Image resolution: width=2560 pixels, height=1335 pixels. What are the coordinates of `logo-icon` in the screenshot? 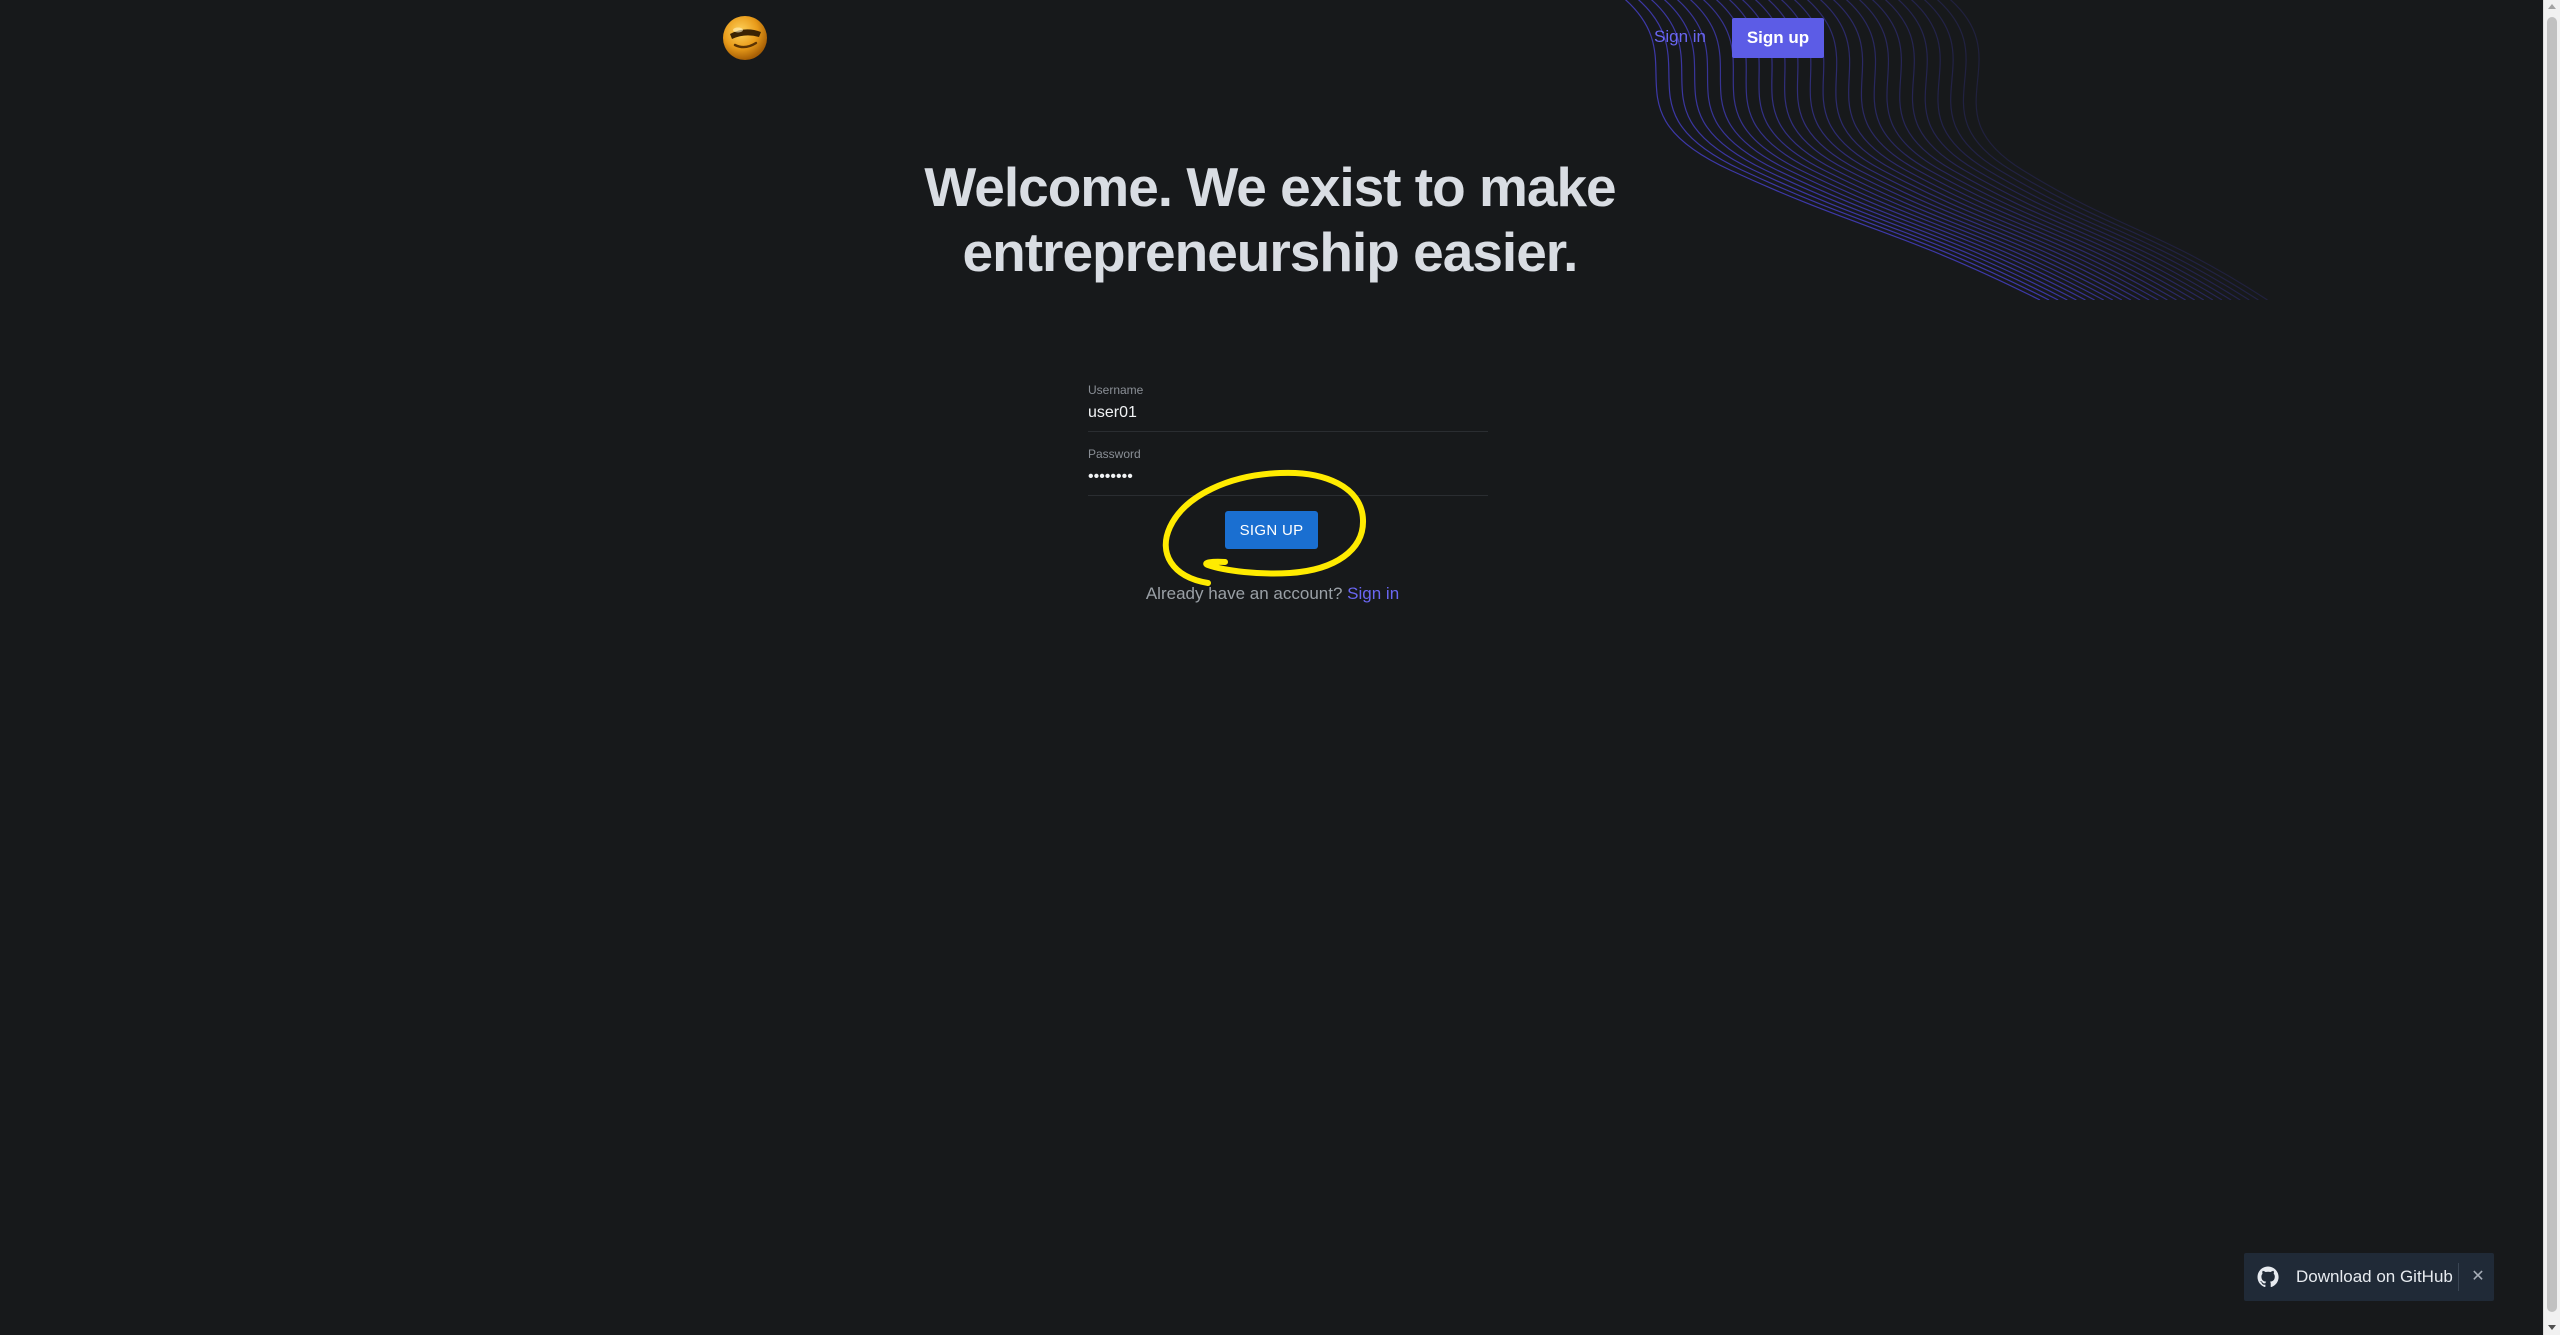 It's located at (745, 38).